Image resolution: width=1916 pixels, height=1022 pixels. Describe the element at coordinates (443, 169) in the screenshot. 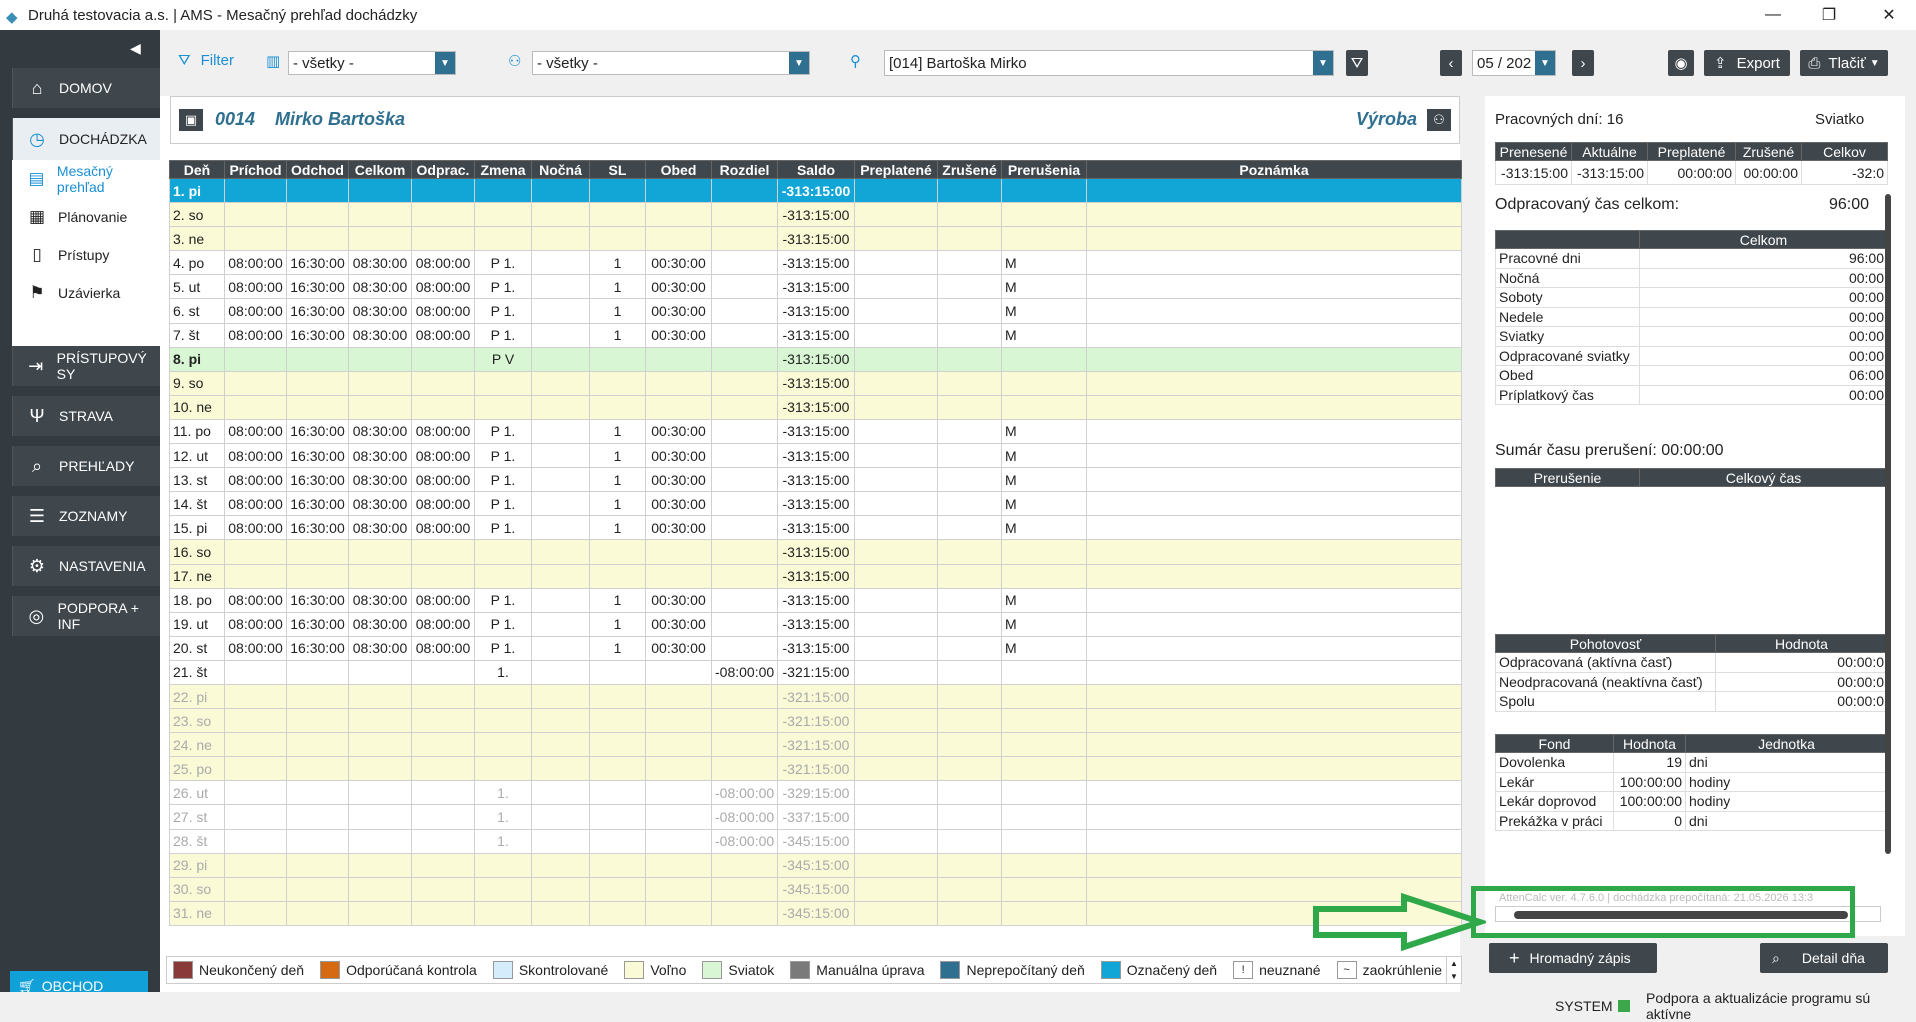

I see `column-header: Odprac.` at that location.